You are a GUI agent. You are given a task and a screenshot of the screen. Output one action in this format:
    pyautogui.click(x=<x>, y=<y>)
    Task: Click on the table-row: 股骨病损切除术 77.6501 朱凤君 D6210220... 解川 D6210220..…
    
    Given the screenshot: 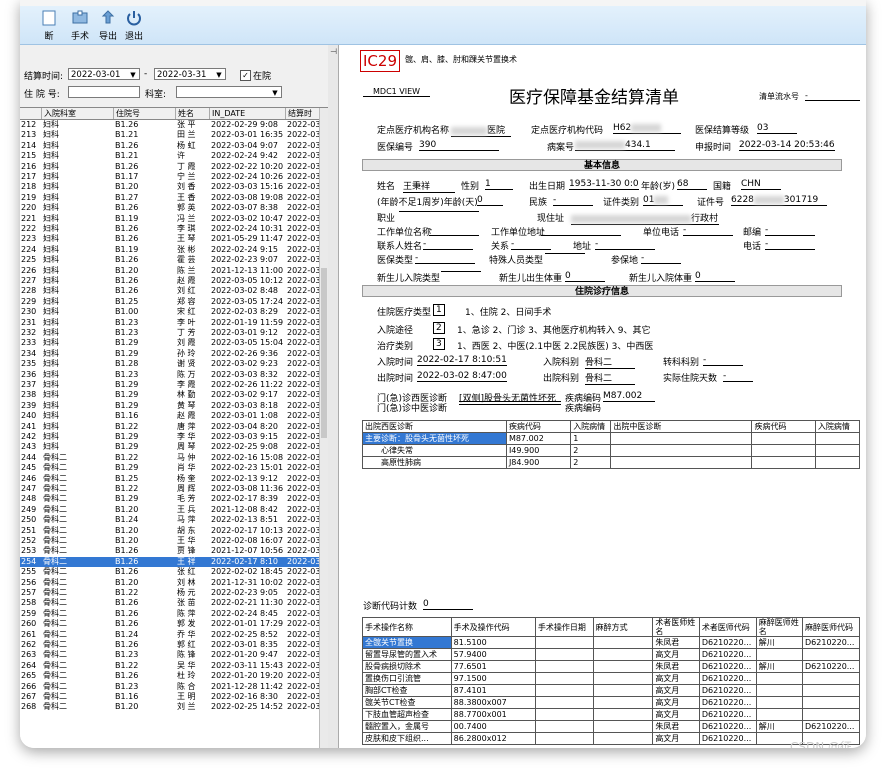 What is the action you would take?
    pyautogui.click(x=611, y=666)
    